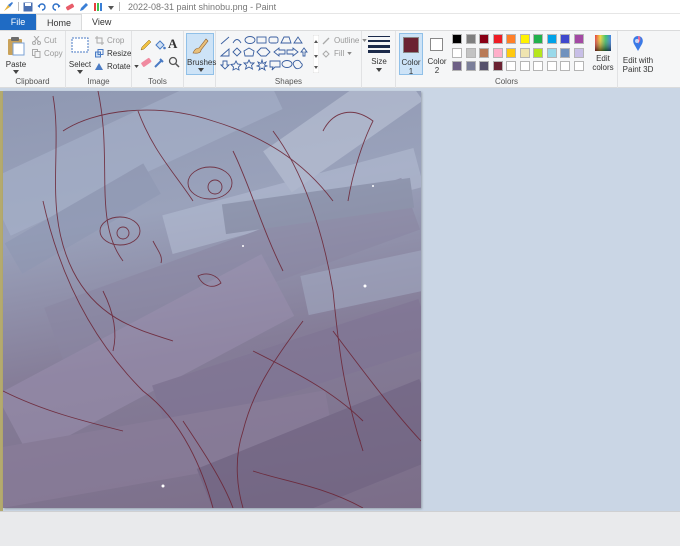  I want to click on eraser-icon, so click(70, 7).